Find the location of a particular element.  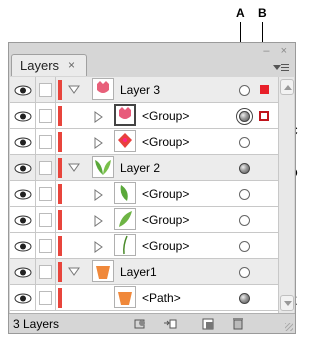

layer-row: <Path> is located at coordinates (144, 298).